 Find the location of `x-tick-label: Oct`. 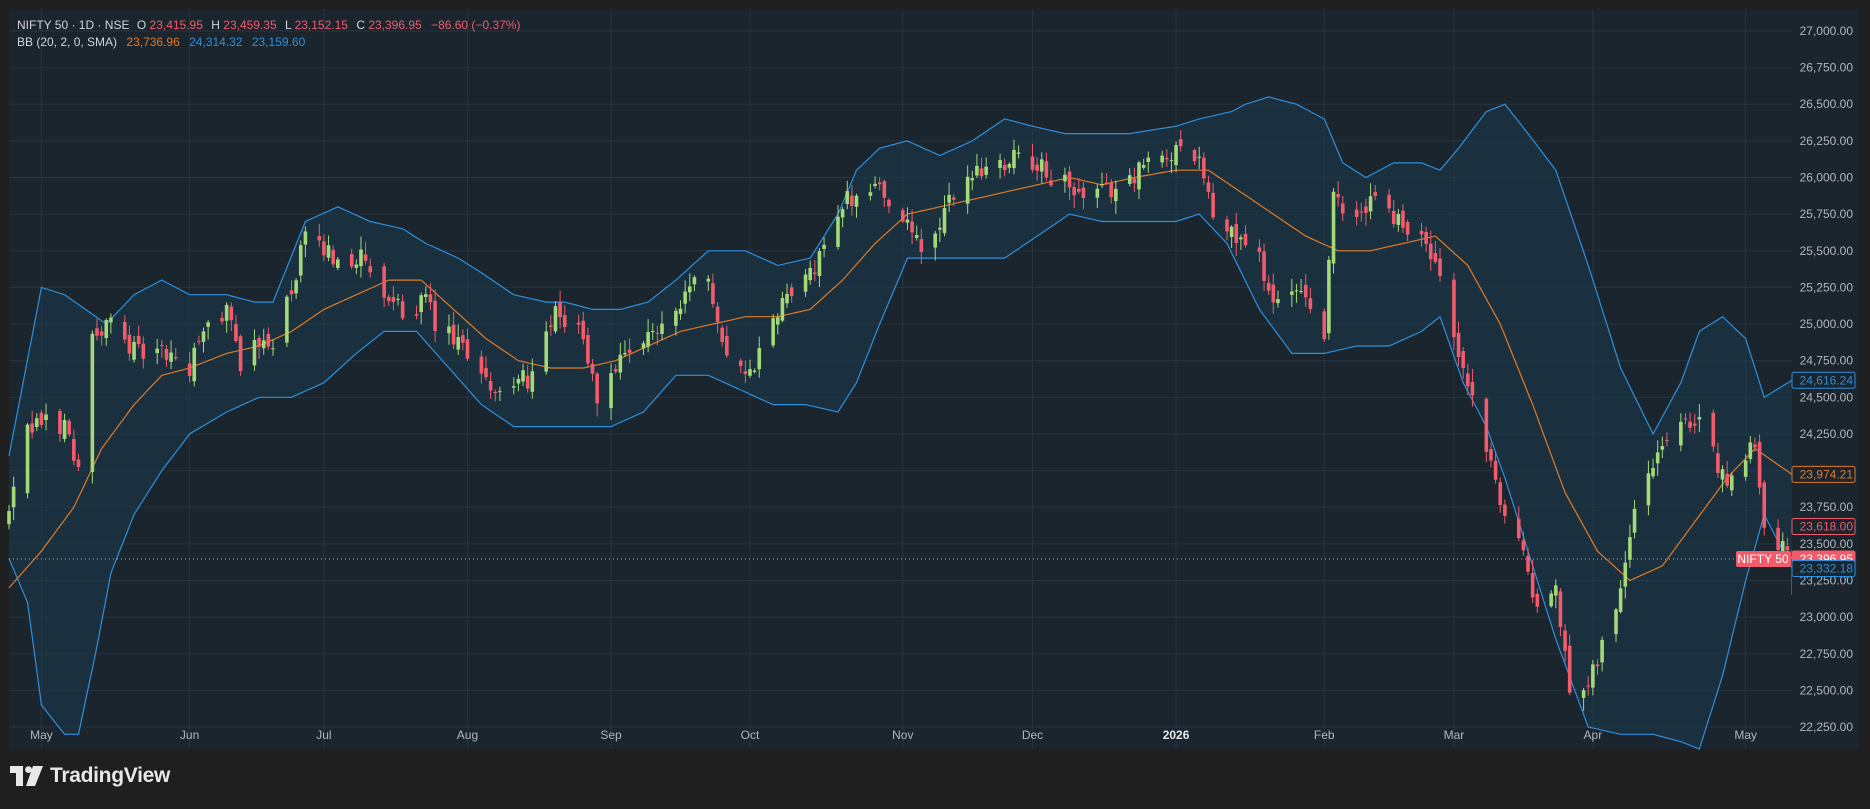

x-tick-label: Oct is located at coordinates (750, 735).